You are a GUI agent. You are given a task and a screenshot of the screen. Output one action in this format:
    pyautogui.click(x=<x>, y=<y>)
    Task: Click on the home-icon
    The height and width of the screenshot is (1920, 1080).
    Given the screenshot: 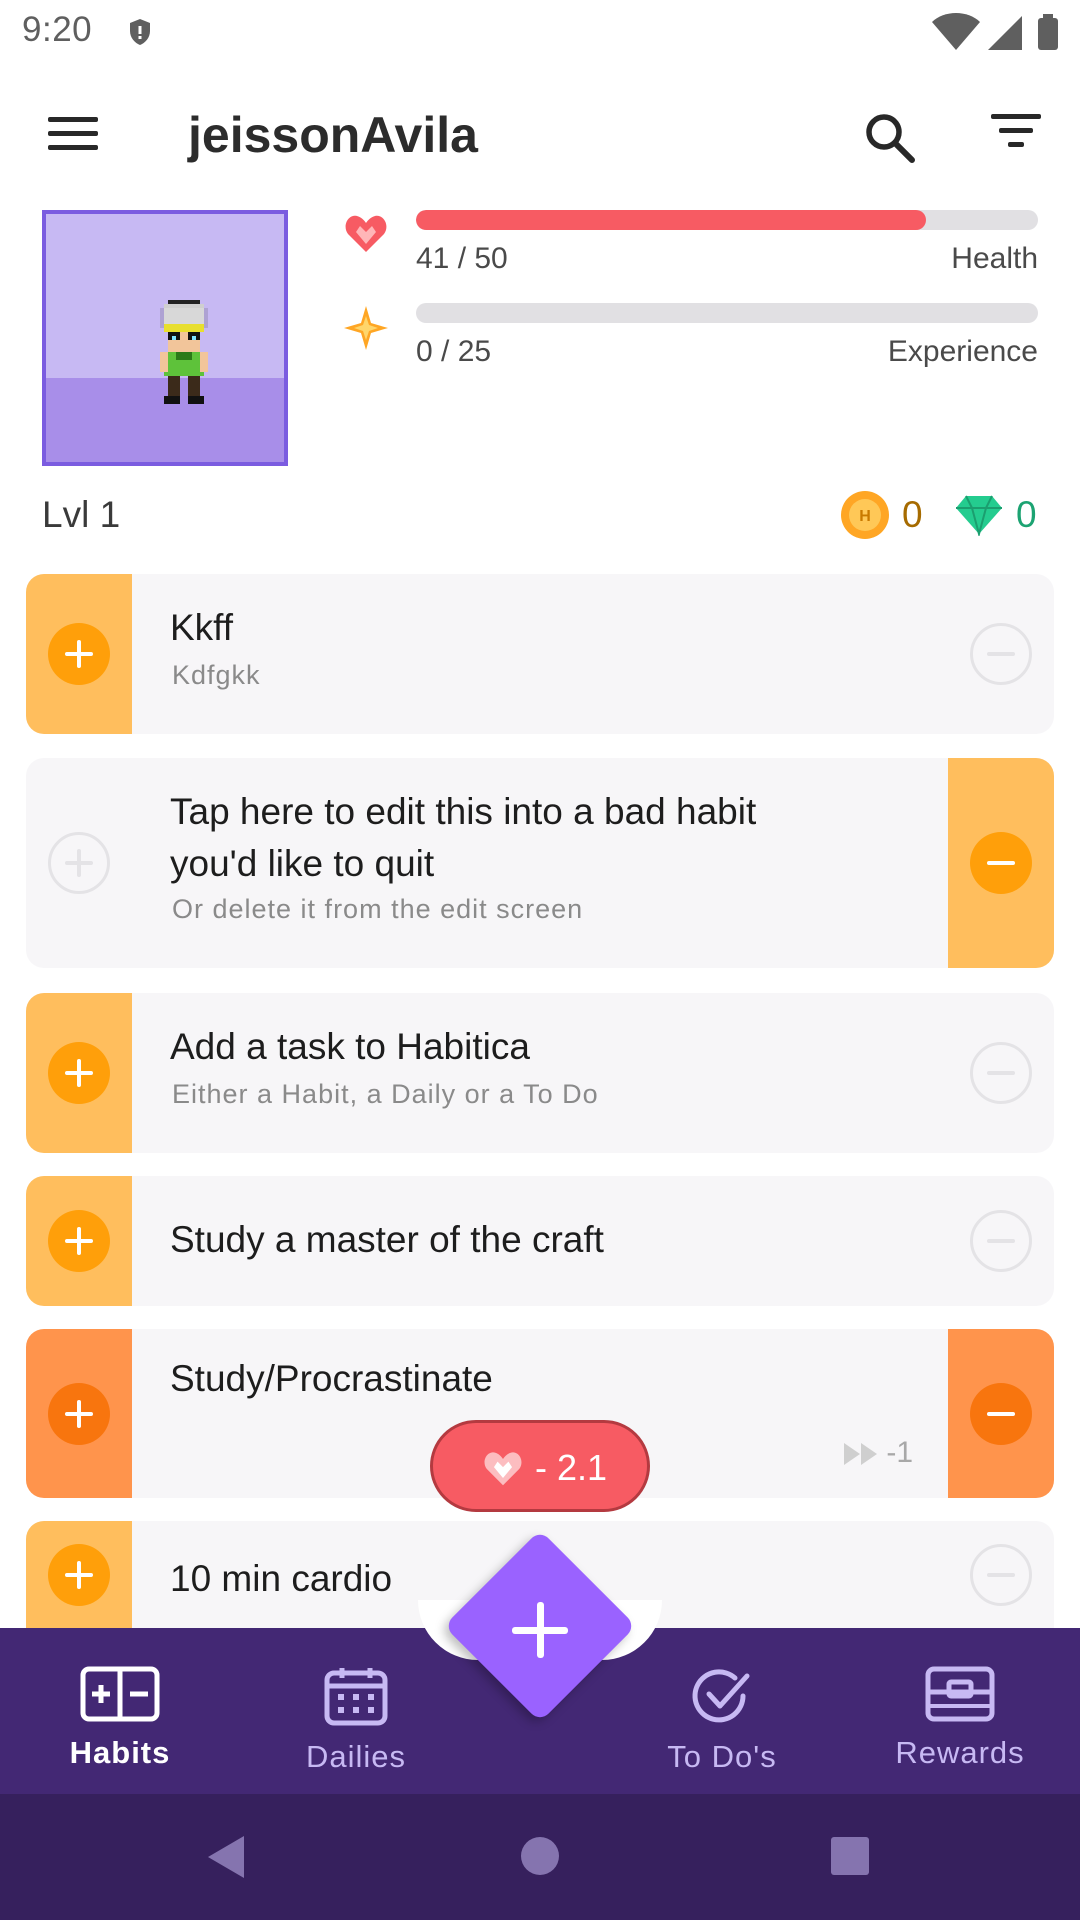 What is the action you would take?
    pyautogui.click(x=540, y=1856)
    